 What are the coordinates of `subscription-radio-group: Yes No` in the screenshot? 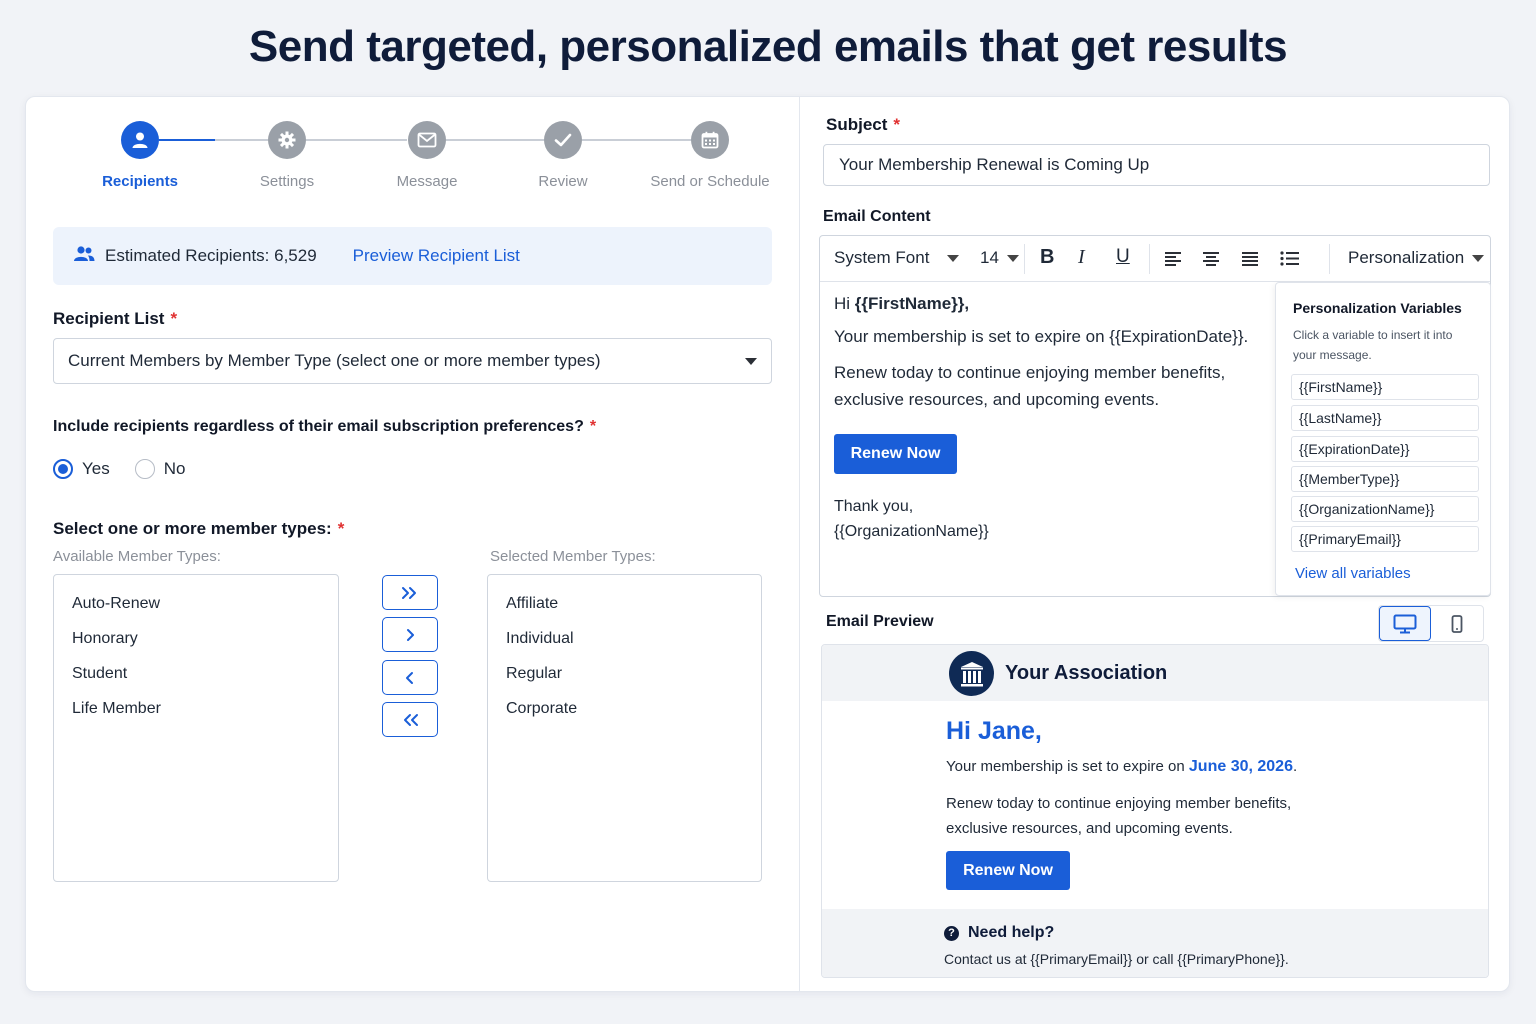 It's located at (119, 469).